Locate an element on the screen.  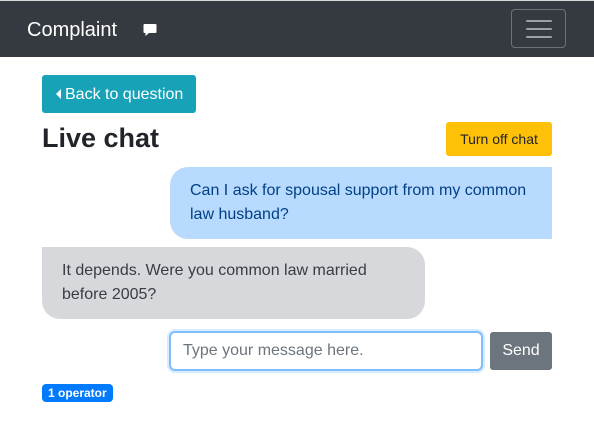
caret-left-icon is located at coordinates (58, 94).